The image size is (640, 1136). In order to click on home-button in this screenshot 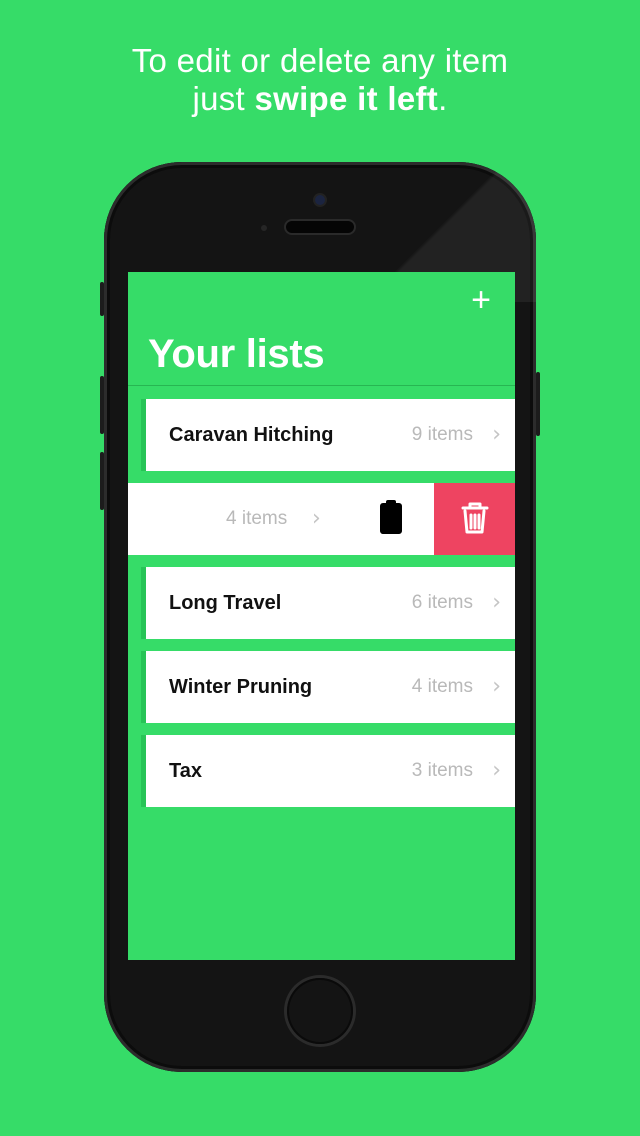, I will do `click(320, 1011)`.